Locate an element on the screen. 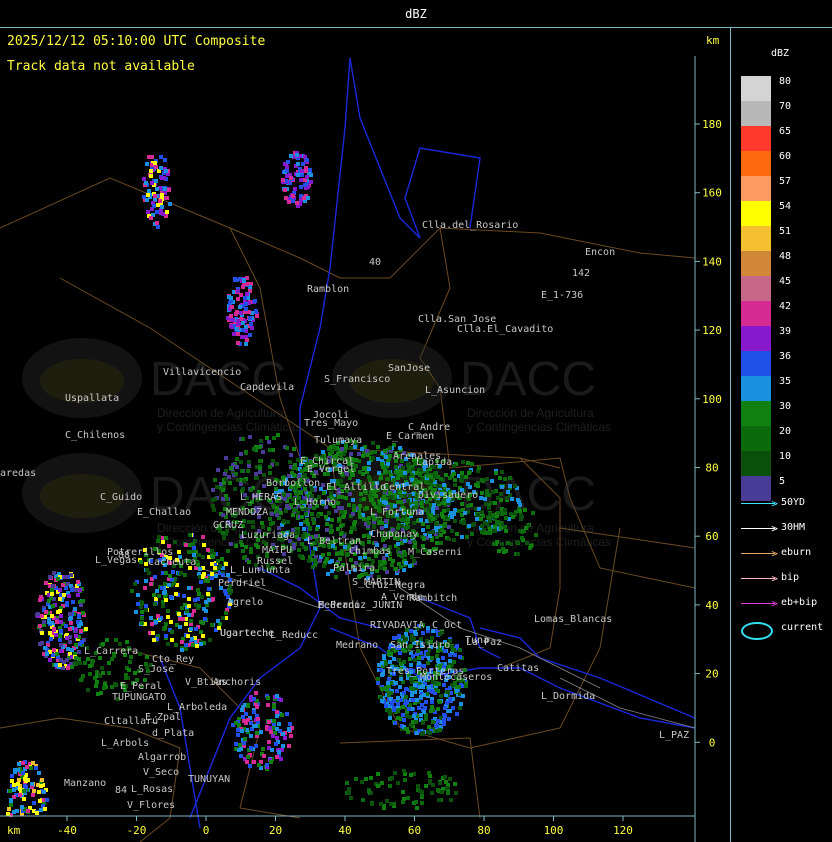 The height and width of the screenshot is (842, 832). place-label: Algarrob is located at coordinates (162, 757).